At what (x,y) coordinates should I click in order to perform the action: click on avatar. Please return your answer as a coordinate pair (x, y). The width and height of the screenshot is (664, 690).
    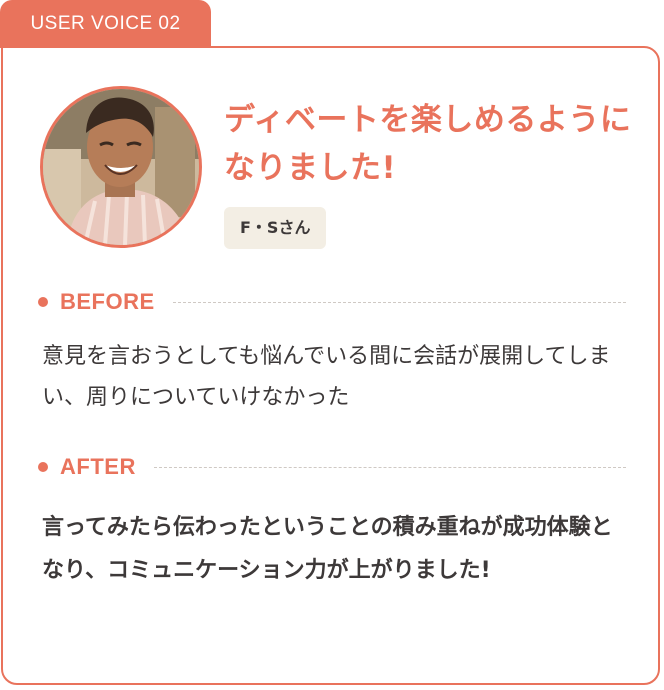
    Looking at the image, I should click on (121, 167).